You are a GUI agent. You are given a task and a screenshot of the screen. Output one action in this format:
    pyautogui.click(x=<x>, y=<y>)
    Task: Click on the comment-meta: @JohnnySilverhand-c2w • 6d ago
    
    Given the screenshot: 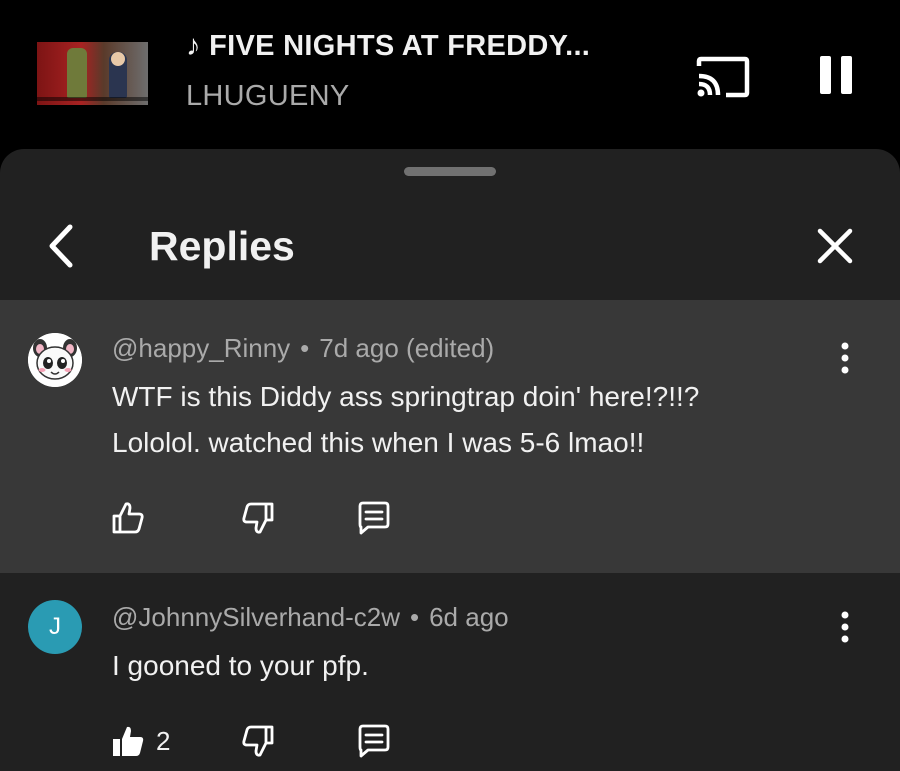 What is the action you would take?
    pyautogui.click(x=310, y=617)
    